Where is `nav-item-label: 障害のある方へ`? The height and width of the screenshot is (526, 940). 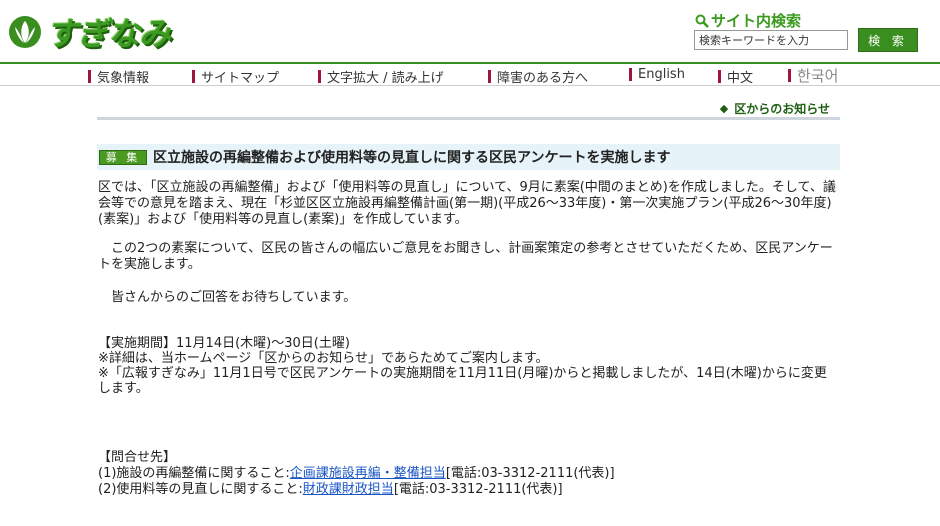
nav-item-label: 障害のある方へ is located at coordinates (543, 78).